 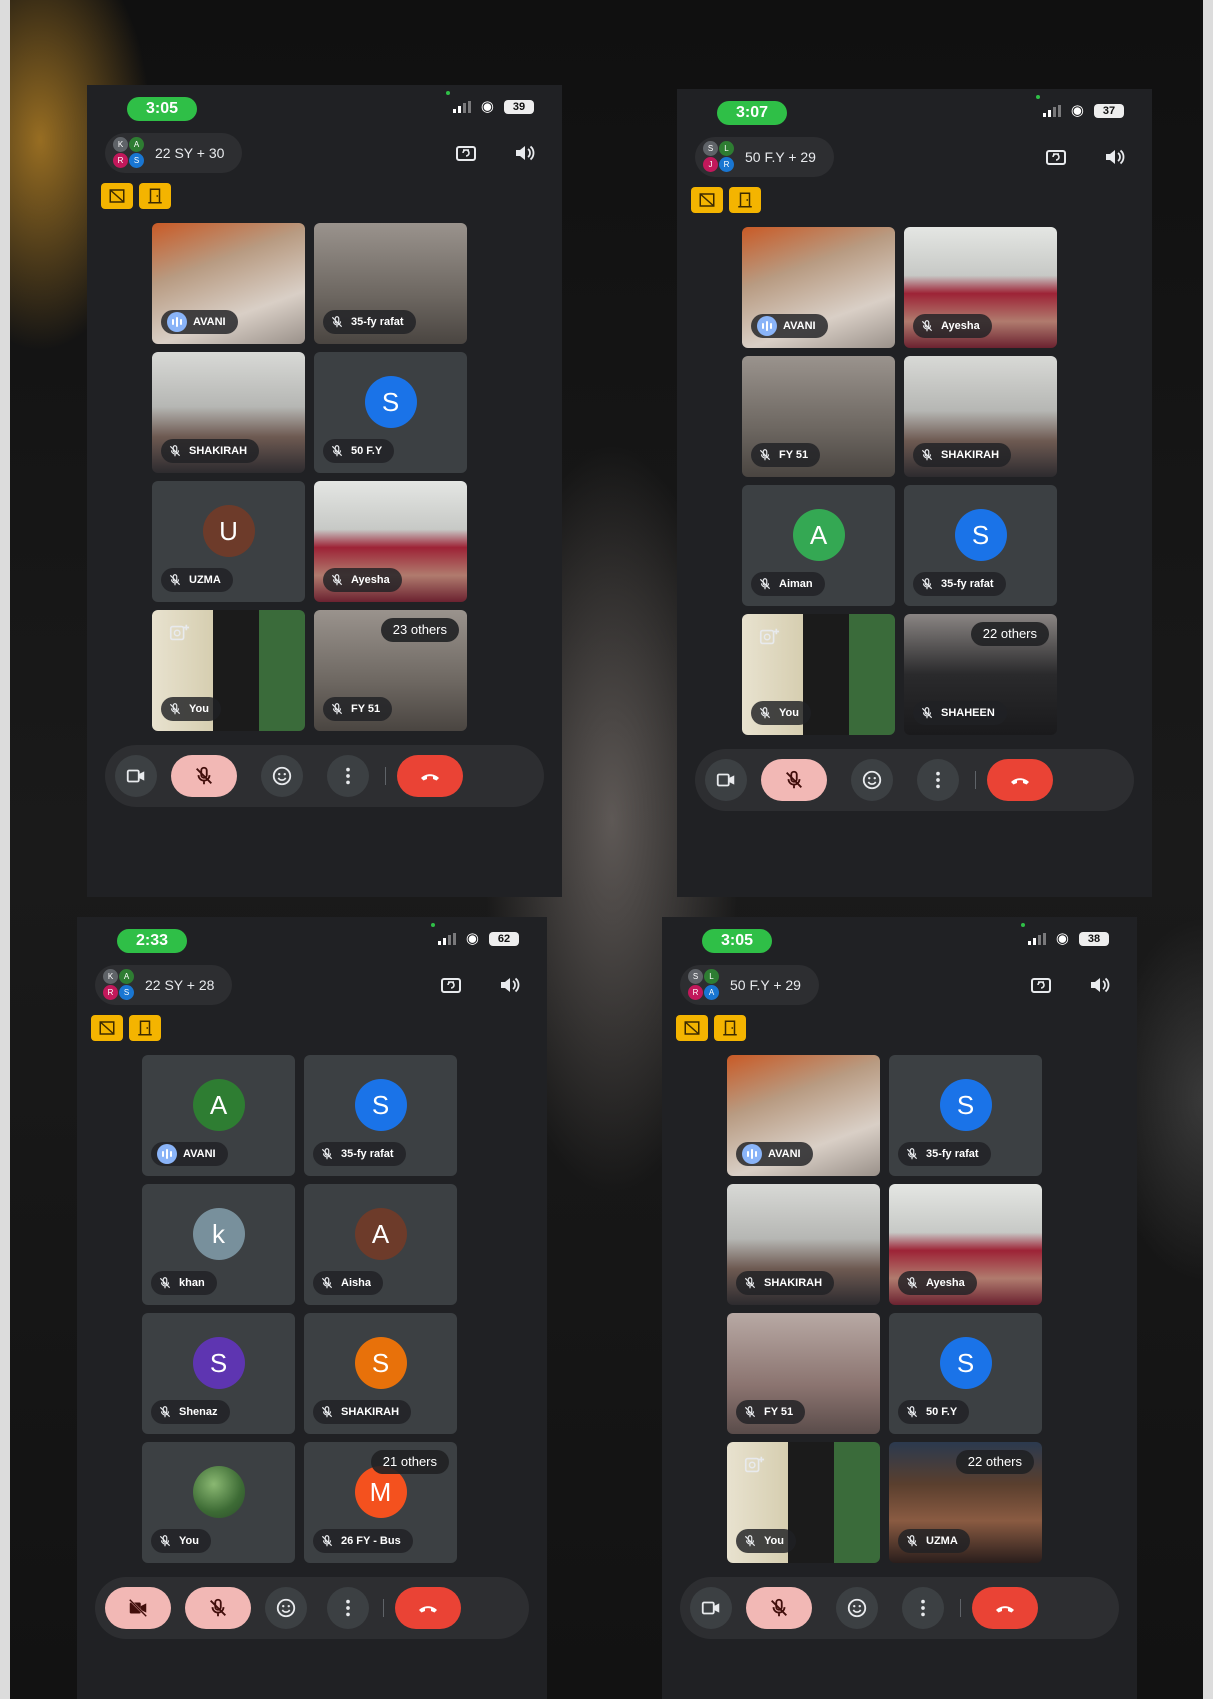 I want to click on call-control-bar, so click(x=914, y=780).